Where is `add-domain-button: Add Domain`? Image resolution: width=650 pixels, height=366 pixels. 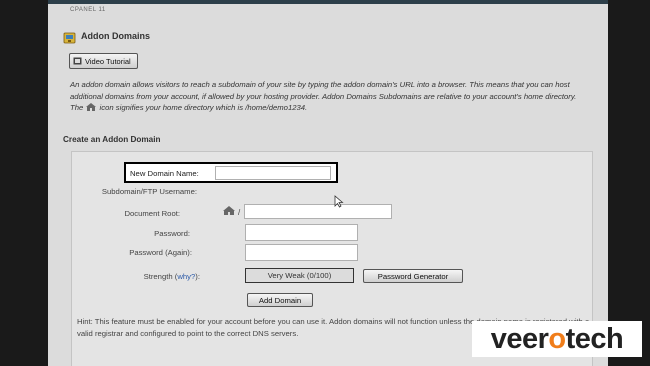 add-domain-button: Add Domain is located at coordinates (280, 300).